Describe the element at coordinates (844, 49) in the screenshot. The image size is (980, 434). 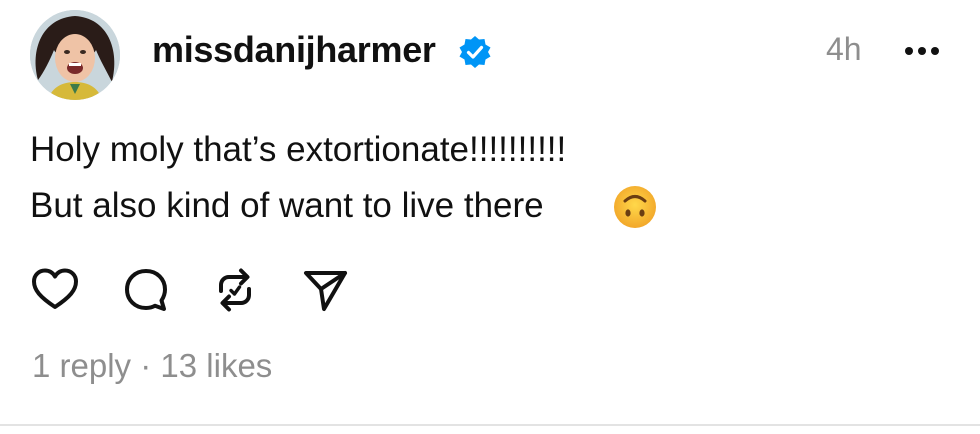
I see `timestamp: 4h` at that location.